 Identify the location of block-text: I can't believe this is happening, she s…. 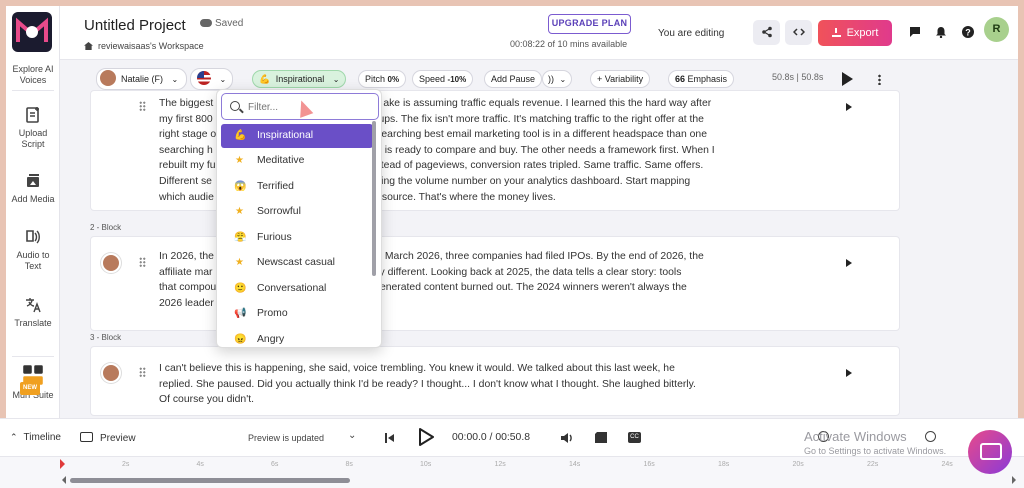
(454, 384).